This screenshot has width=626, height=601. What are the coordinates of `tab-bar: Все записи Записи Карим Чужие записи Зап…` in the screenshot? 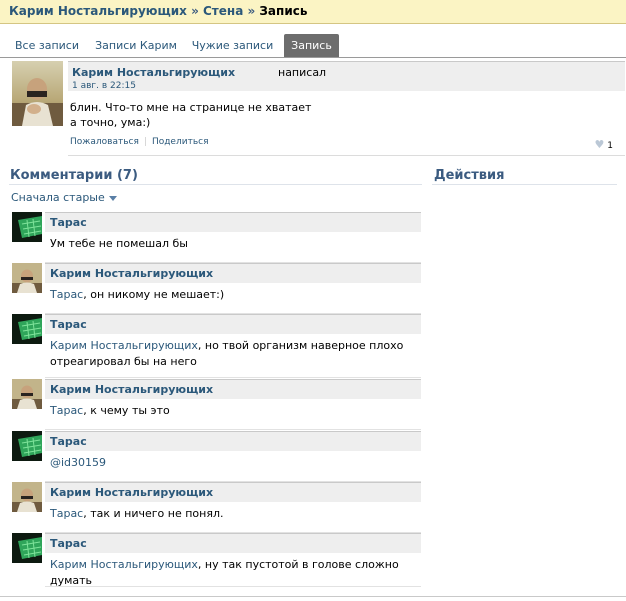 It's located at (313, 46).